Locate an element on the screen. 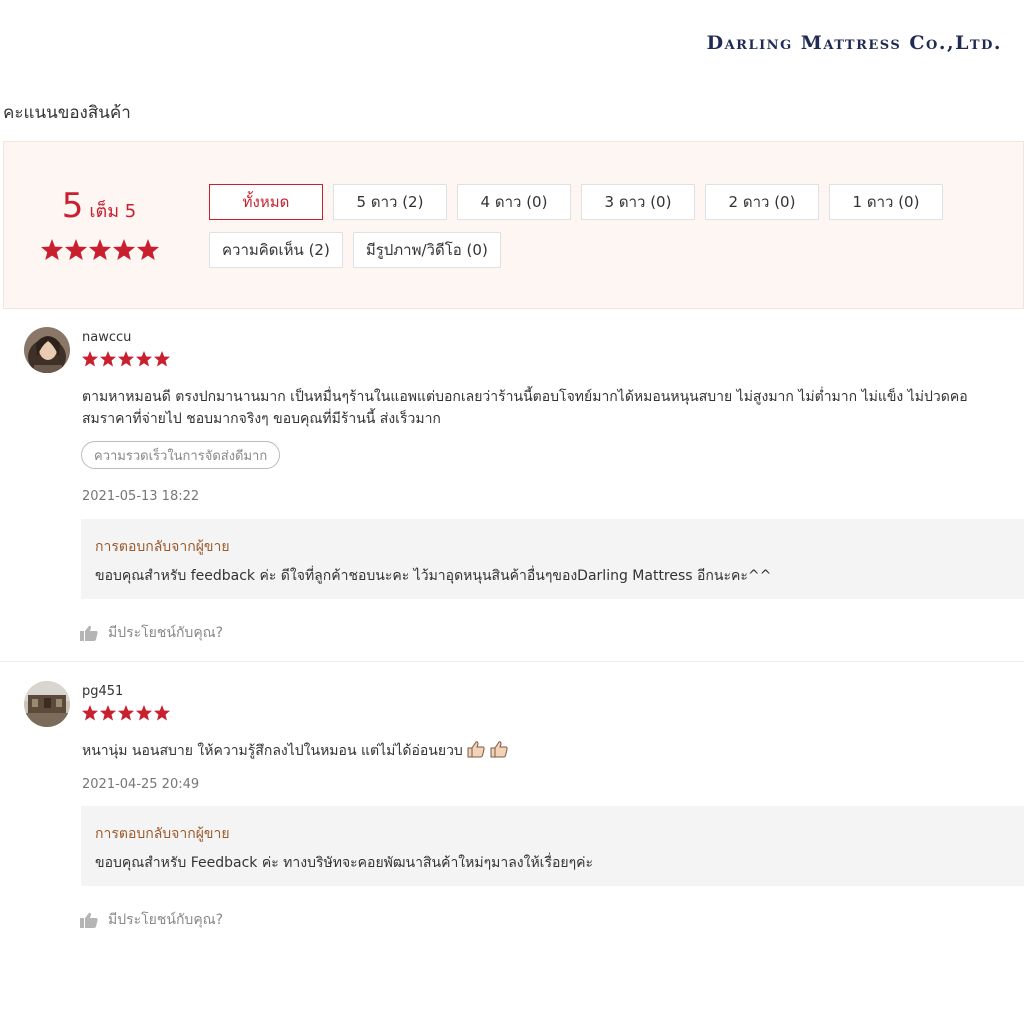  filter-3-stars: 3 ดาว (0) is located at coordinates (638, 202).